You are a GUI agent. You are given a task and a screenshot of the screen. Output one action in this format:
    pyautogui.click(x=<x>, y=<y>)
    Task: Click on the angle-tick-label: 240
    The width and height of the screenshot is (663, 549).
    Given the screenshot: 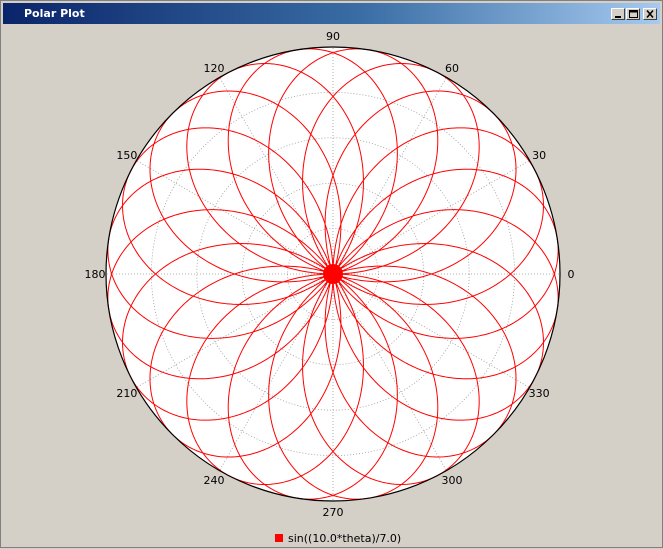 What is the action you would take?
    pyautogui.click(x=214, y=480)
    